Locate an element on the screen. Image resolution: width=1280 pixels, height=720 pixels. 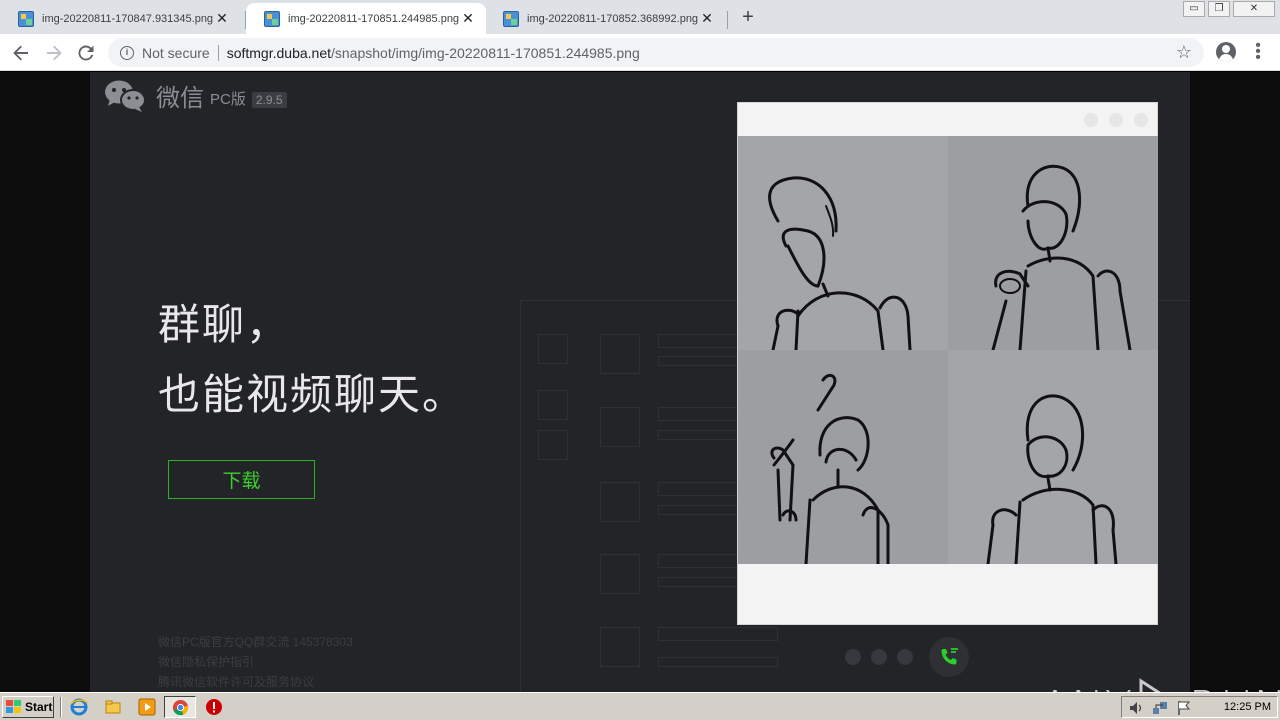
forward-button is located at coordinates (54, 53).